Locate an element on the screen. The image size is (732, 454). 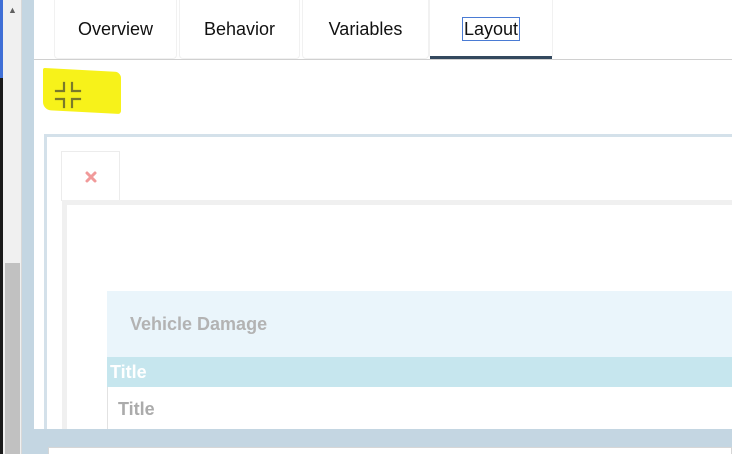
collapse-button is located at coordinates (82, 91).